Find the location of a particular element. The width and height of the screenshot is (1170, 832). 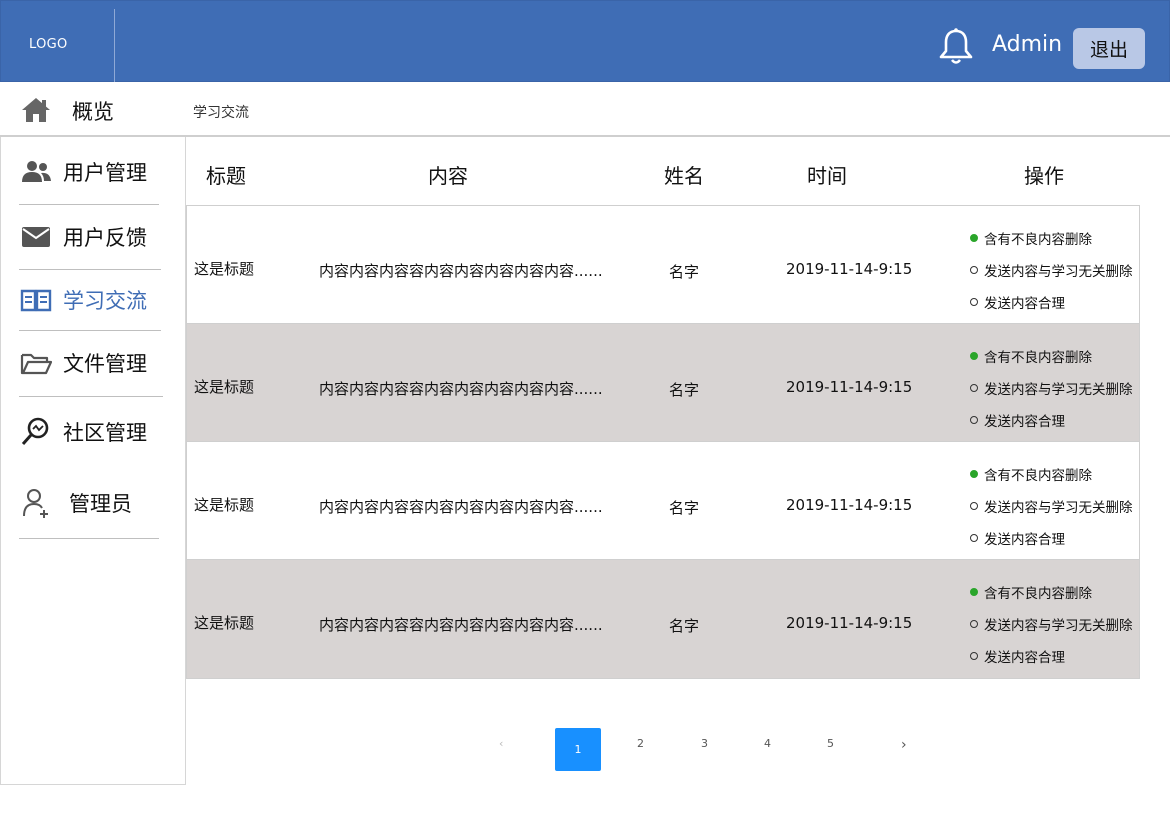

column-header-name: 姓名 is located at coordinates (684, 176).